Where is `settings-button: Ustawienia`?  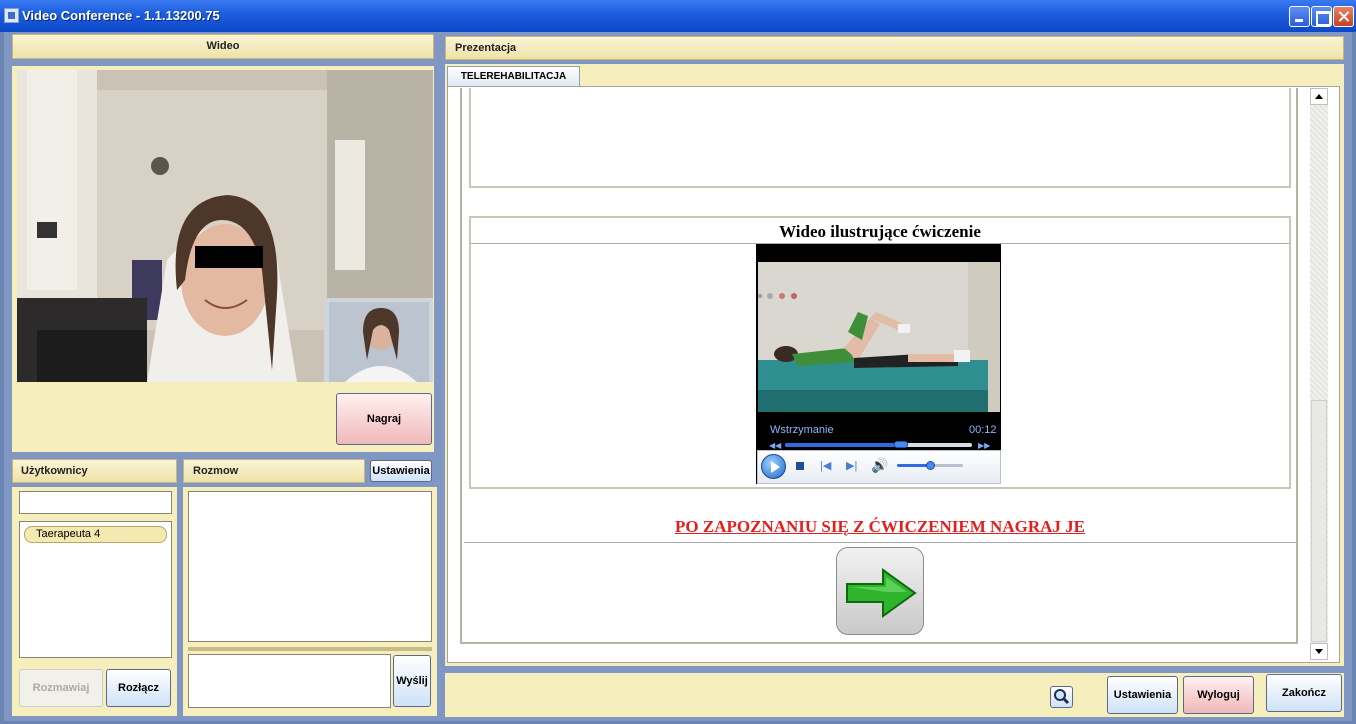 settings-button: Ustawienia is located at coordinates (1142, 695).